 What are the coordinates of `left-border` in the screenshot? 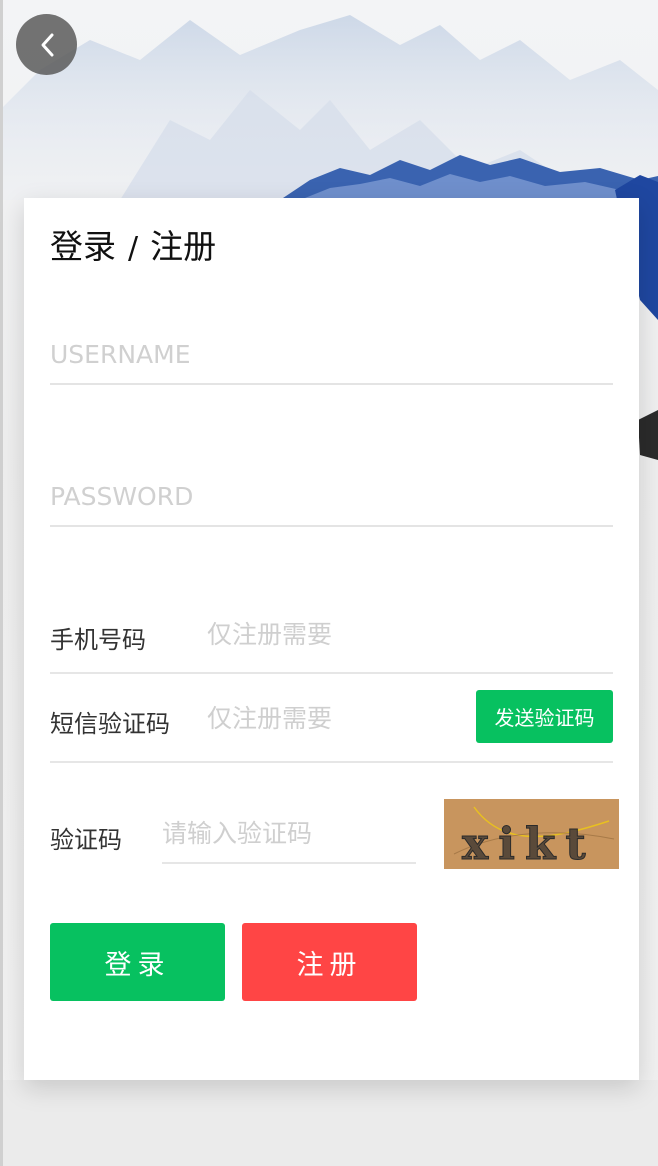 It's located at (1, 583).